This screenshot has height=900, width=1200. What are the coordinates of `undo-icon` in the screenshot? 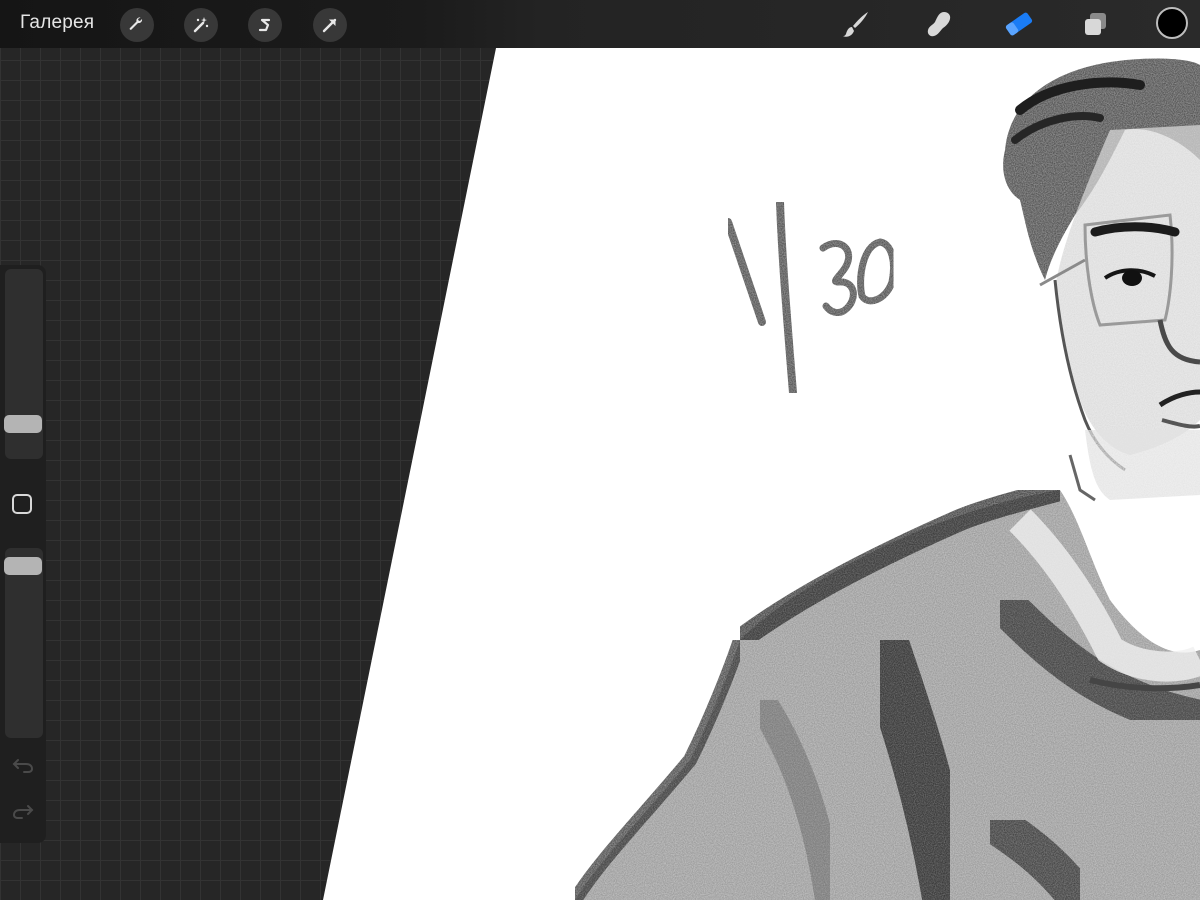 It's located at (23, 767).